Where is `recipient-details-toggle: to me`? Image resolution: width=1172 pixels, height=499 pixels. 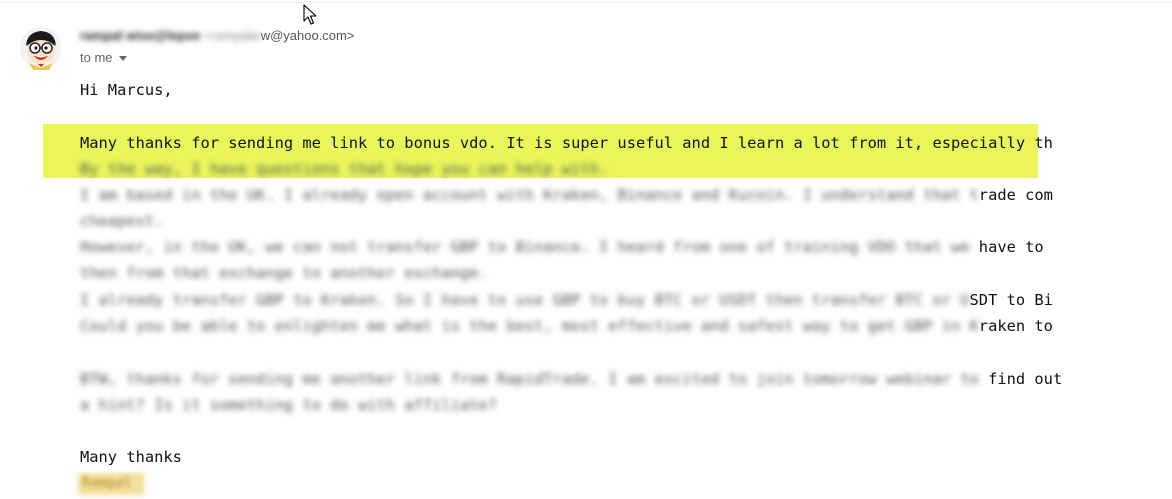
recipient-details-toggle: to me is located at coordinates (103, 57).